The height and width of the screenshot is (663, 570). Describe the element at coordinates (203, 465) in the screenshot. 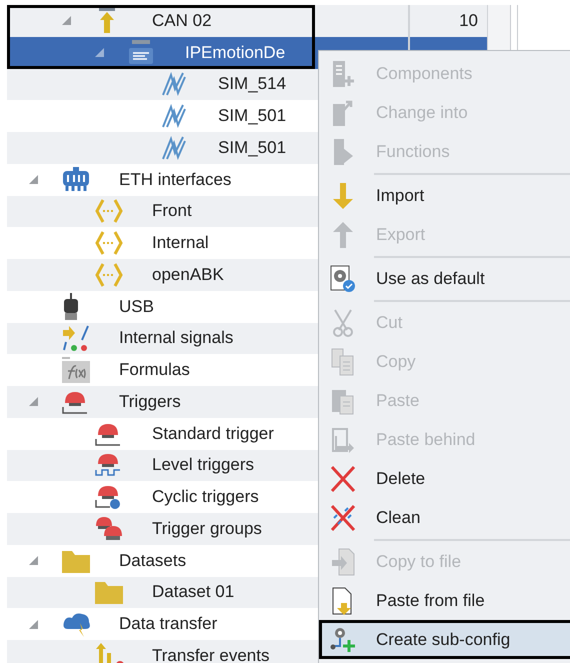

I see `tree-label: Level triggers` at that location.